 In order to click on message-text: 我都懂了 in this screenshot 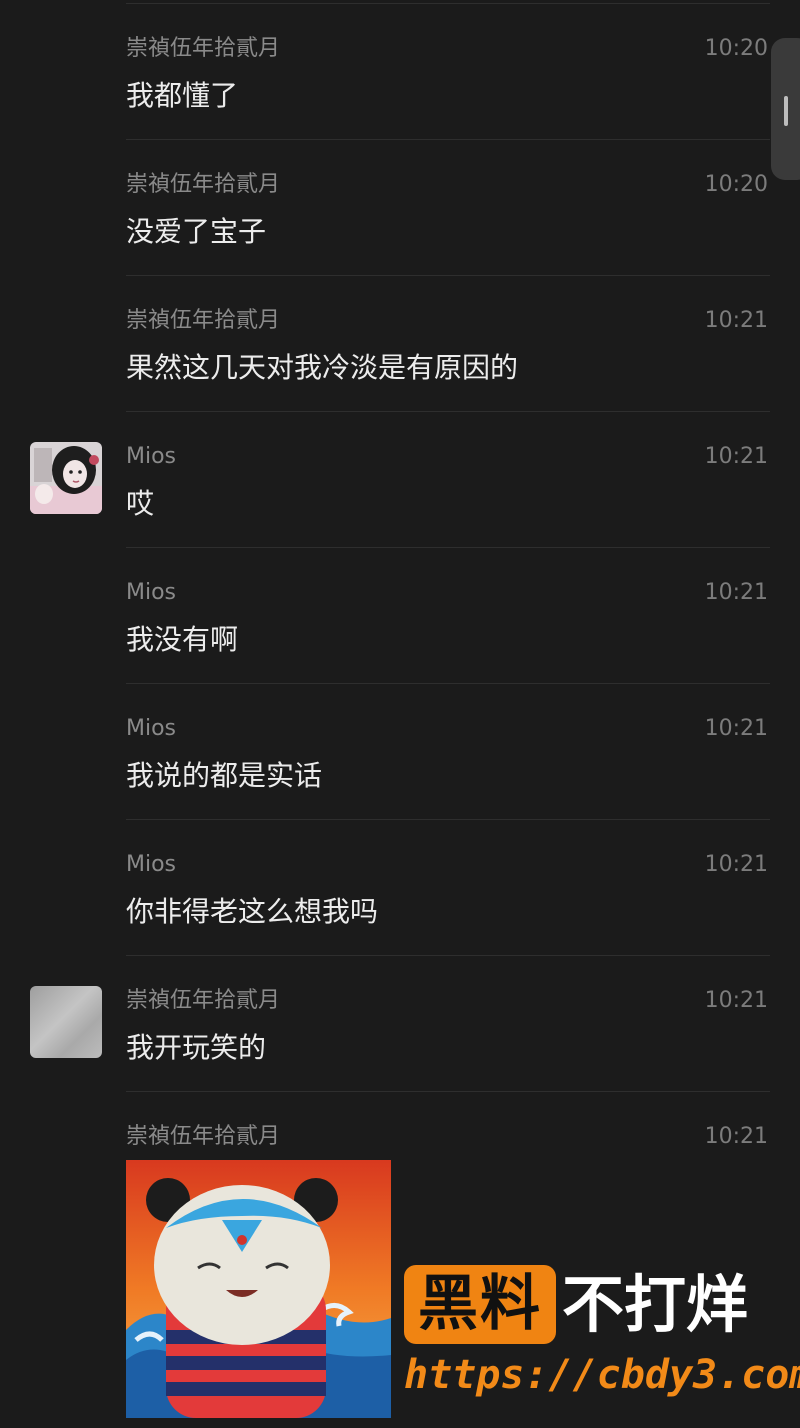, I will do `click(182, 95)`.